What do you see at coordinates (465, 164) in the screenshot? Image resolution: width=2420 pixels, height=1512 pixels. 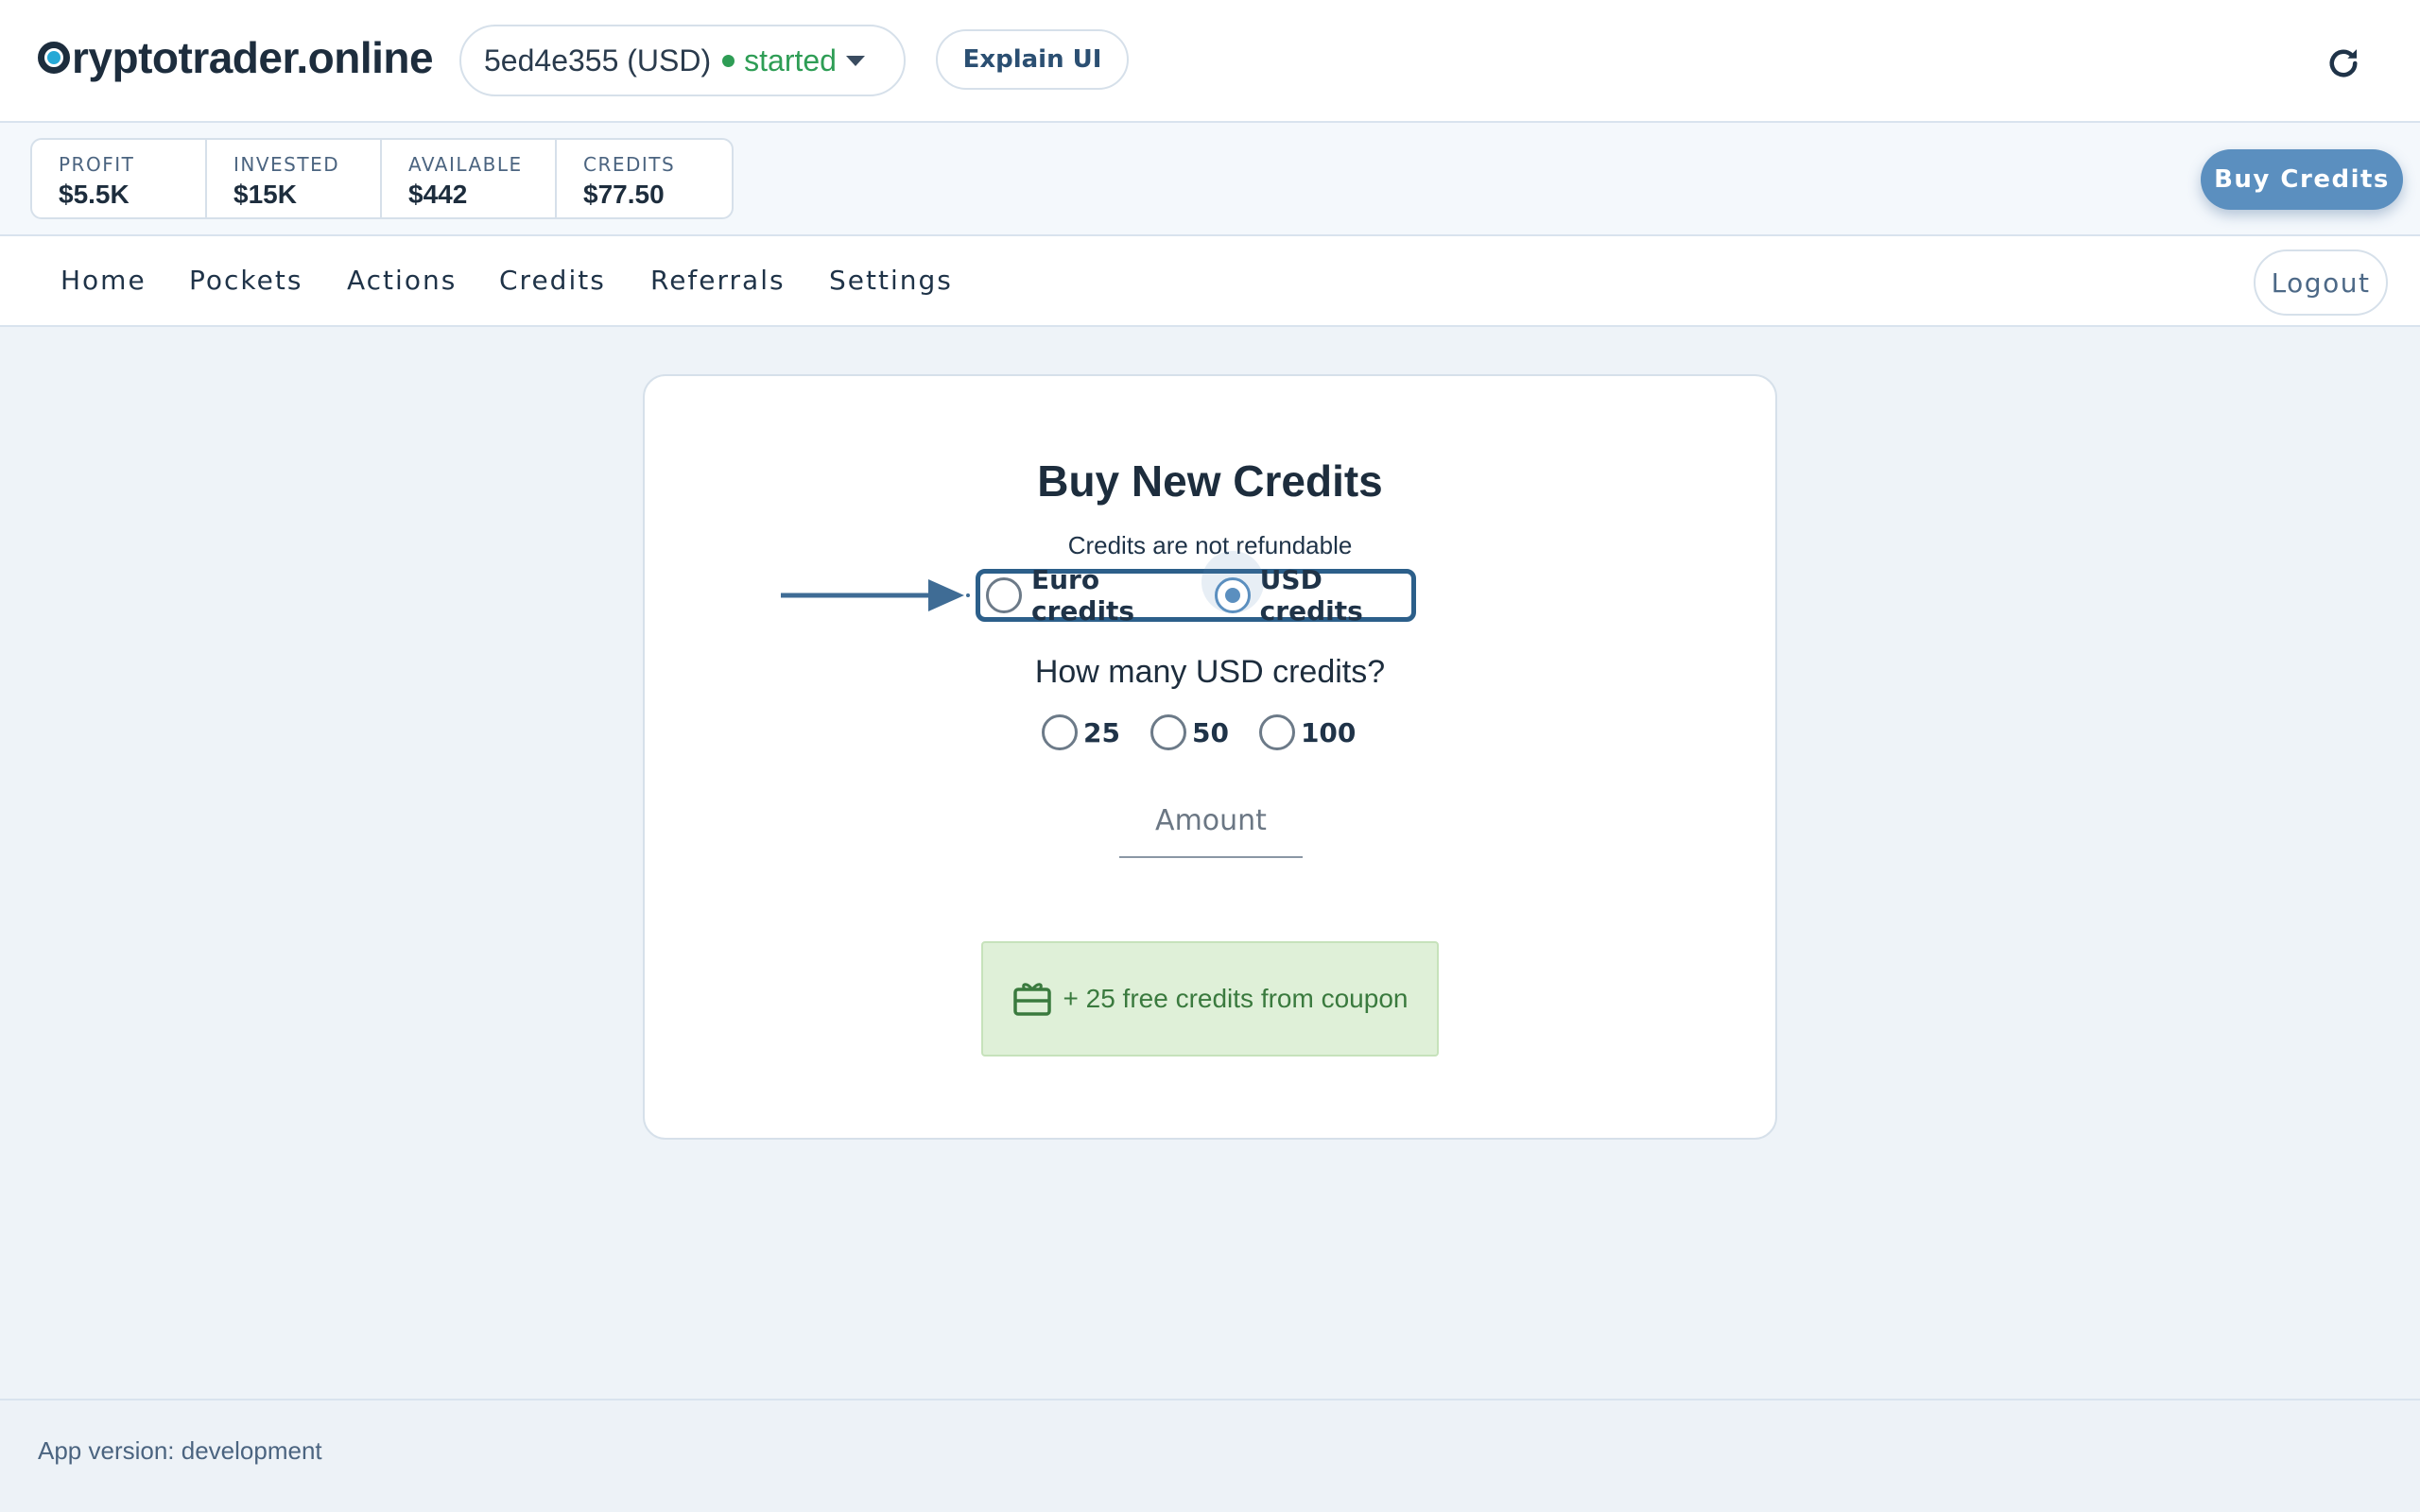 I see `stat-label: AVAILABLE` at bounding box center [465, 164].